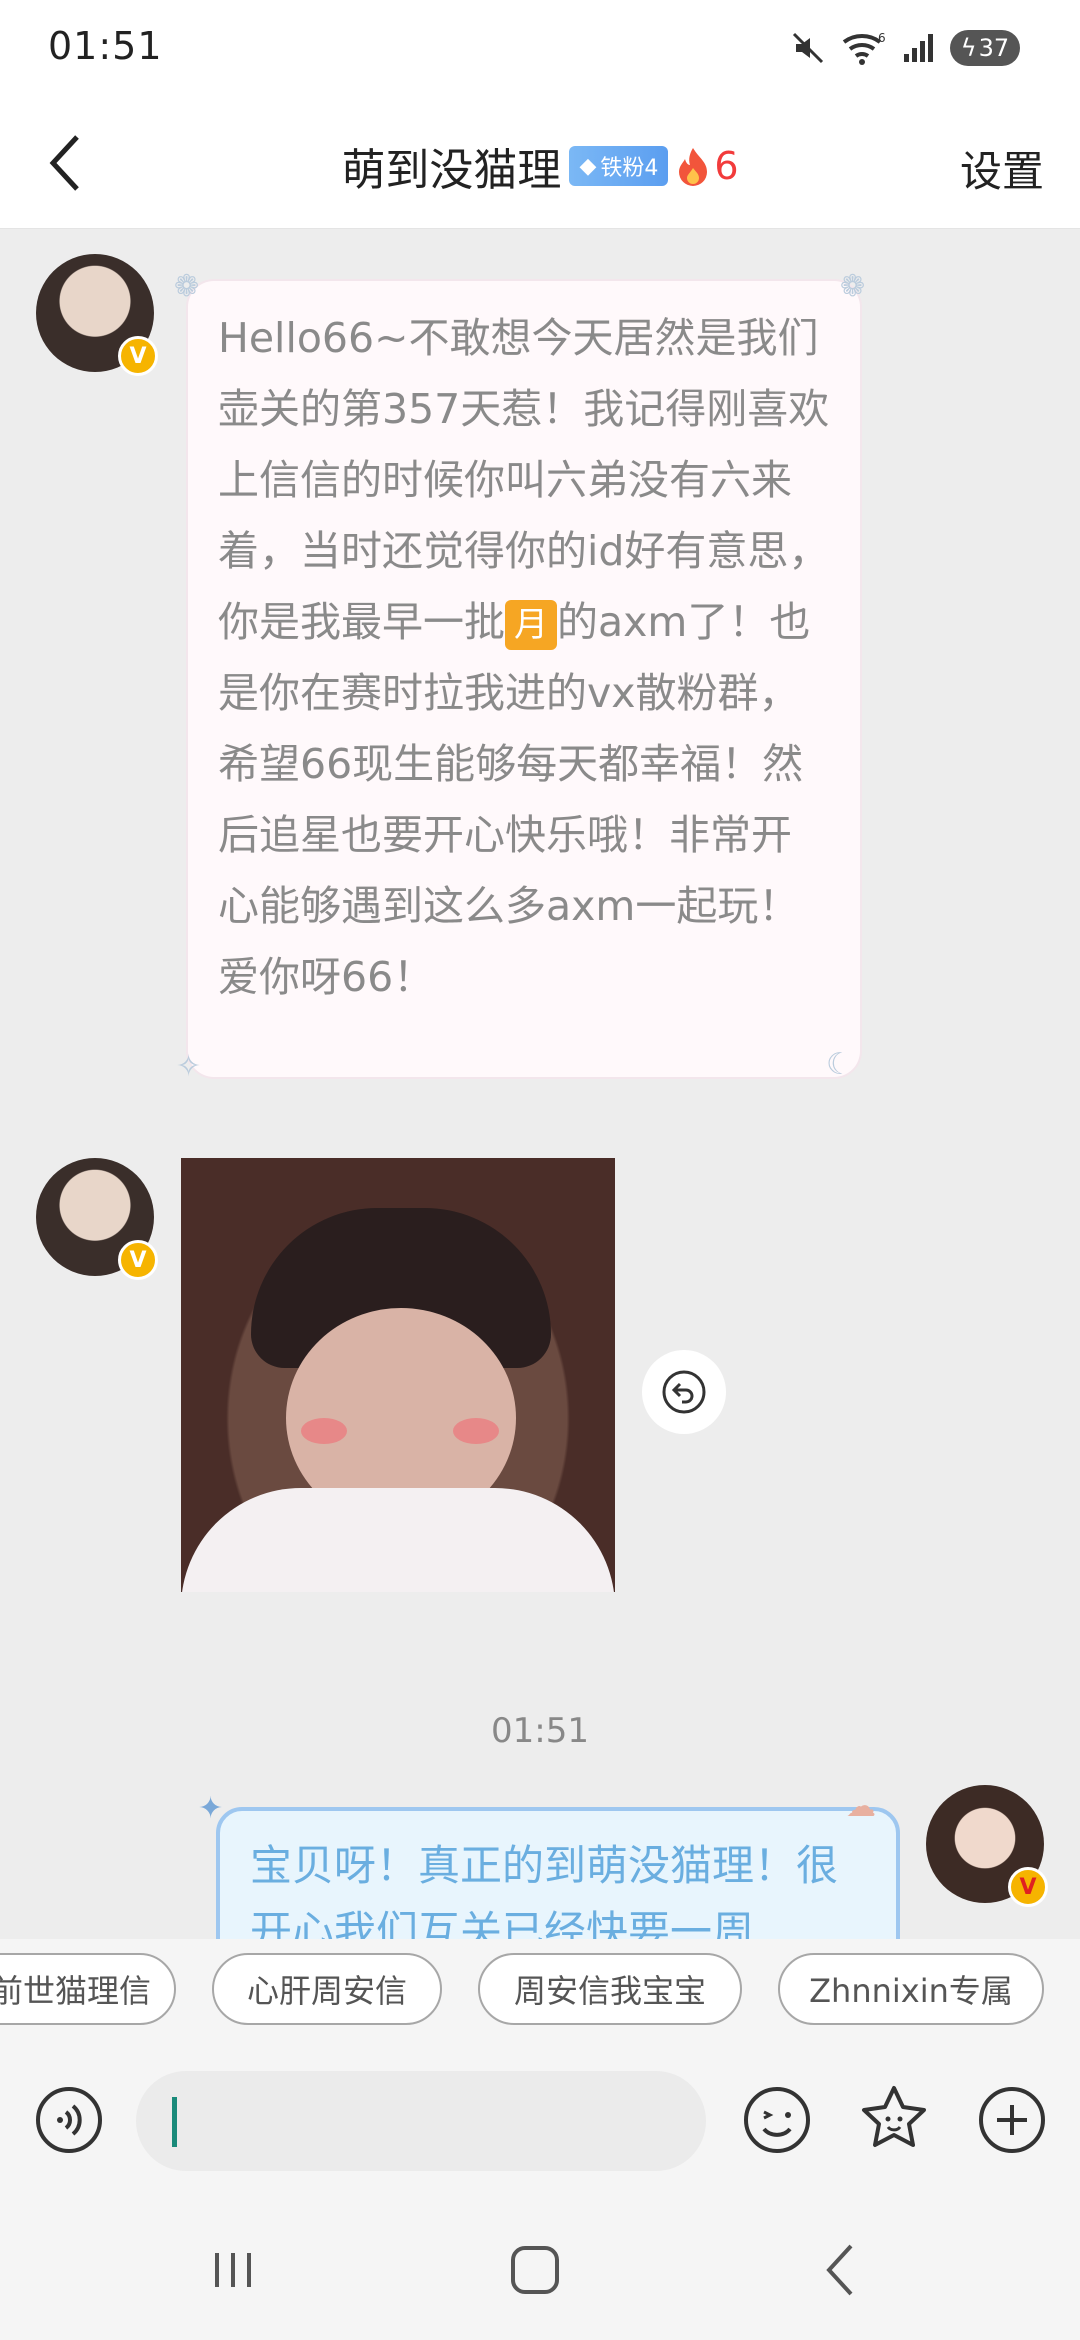 Image resolution: width=1080 pixels, height=2340 pixels. I want to click on quick-reply-chip: Zhnnixin专属, so click(911, 1989).